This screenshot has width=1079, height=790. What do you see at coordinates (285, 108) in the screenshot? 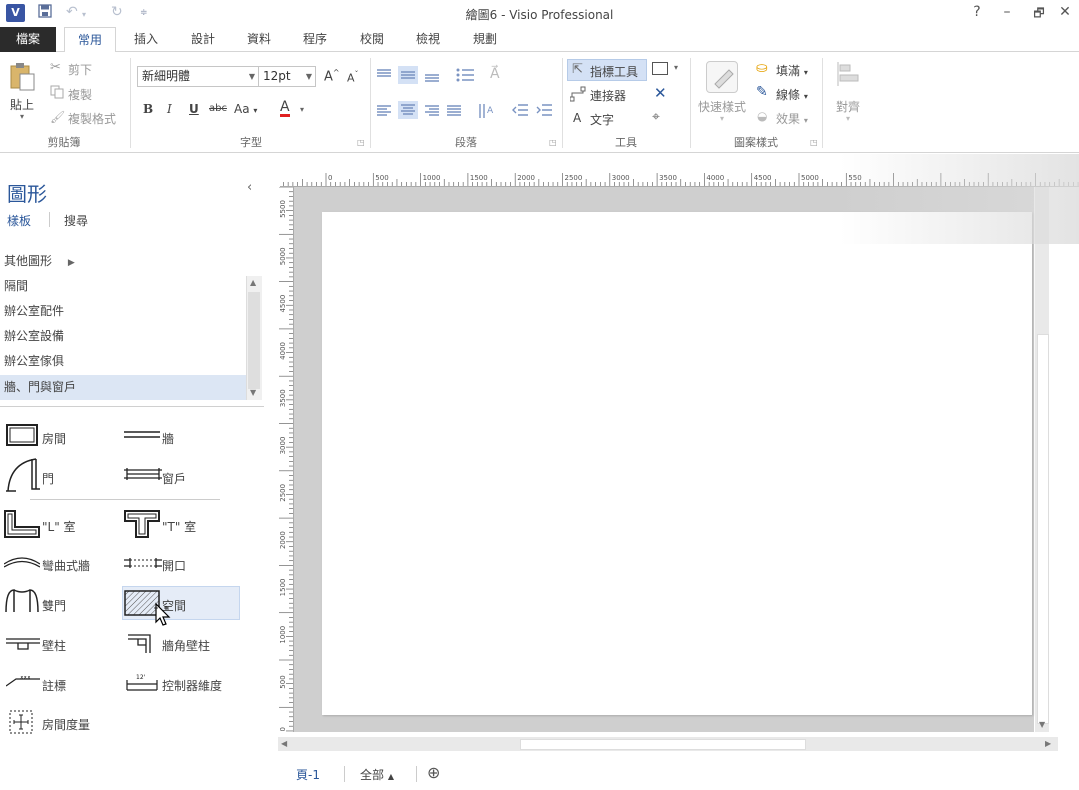
I see `font-color-button: A` at bounding box center [285, 108].